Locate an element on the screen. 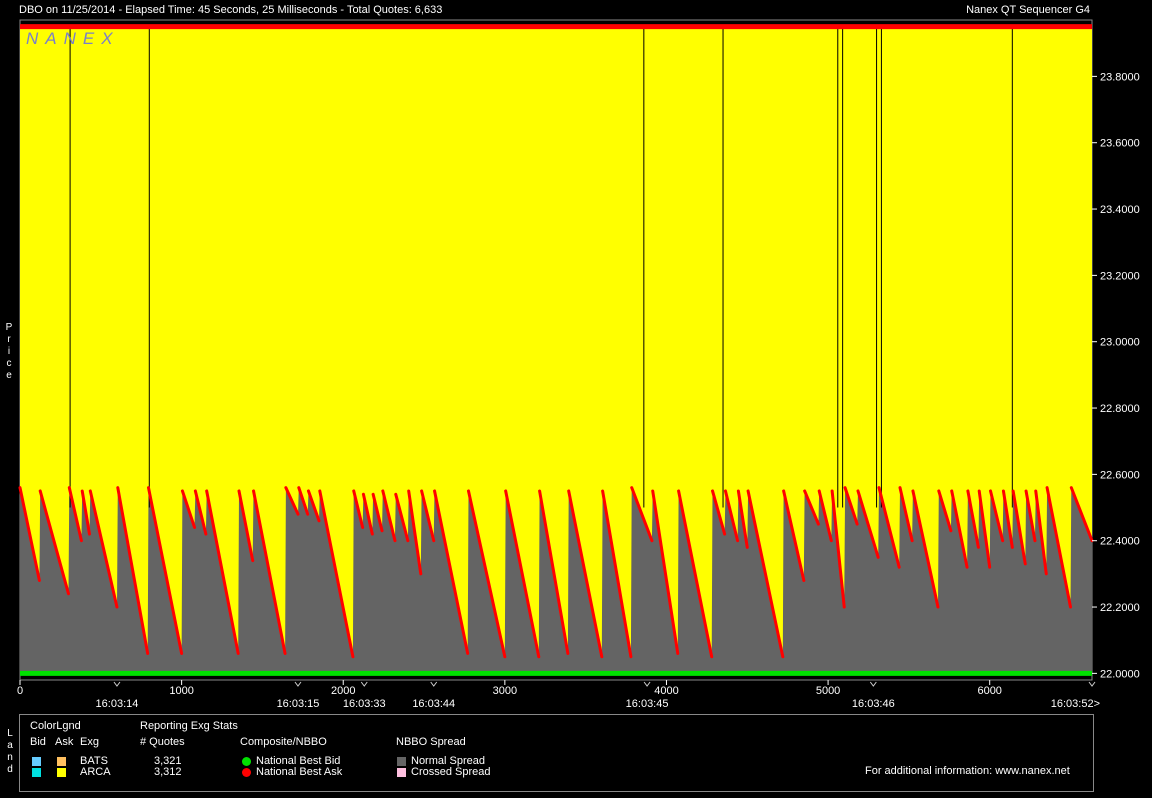  time-label: 16:03:45 is located at coordinates (647, 704).